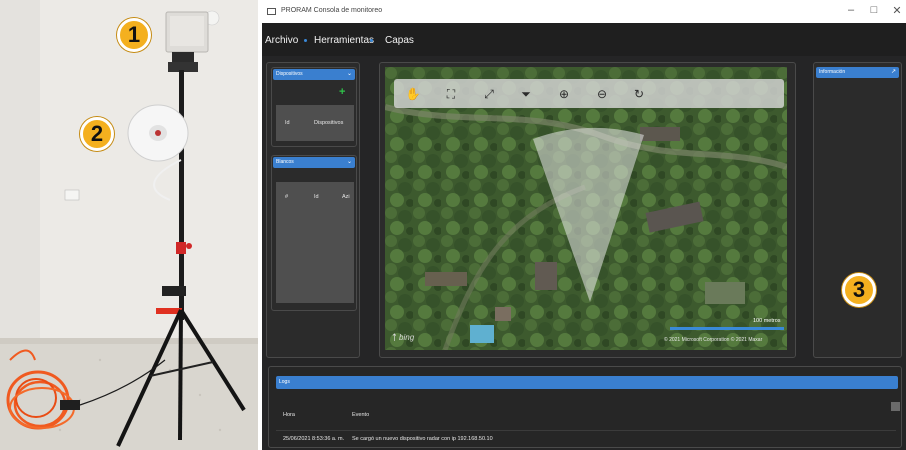 This screenshot has width=906, height=450. I want to click on maximize-button: □, so click(874, 10).